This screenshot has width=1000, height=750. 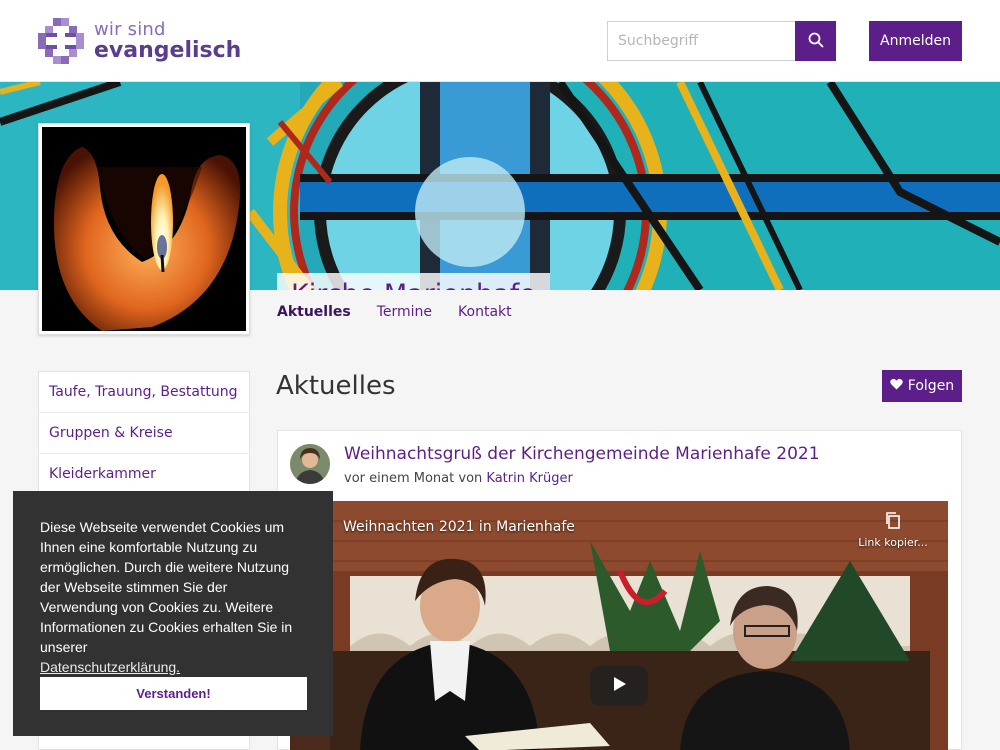 What do you see at coordinates (404, 312) in the screenshot?
I see `tab-termine: Termine` at bounding box center [404, 312].